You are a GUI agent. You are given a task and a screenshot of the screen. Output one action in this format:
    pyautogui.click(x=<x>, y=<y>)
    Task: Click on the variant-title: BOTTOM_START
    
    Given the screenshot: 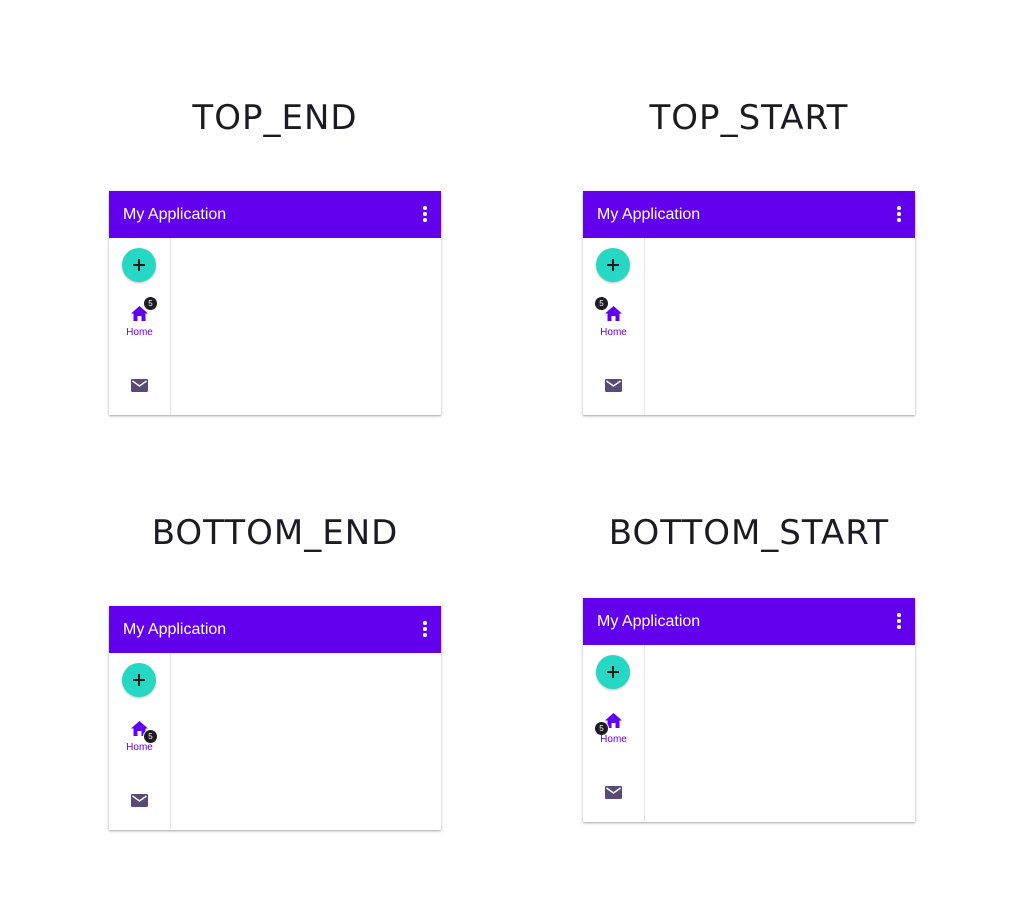 What is the action you would take?
    pyautogui.click(x=749, y=533)
    